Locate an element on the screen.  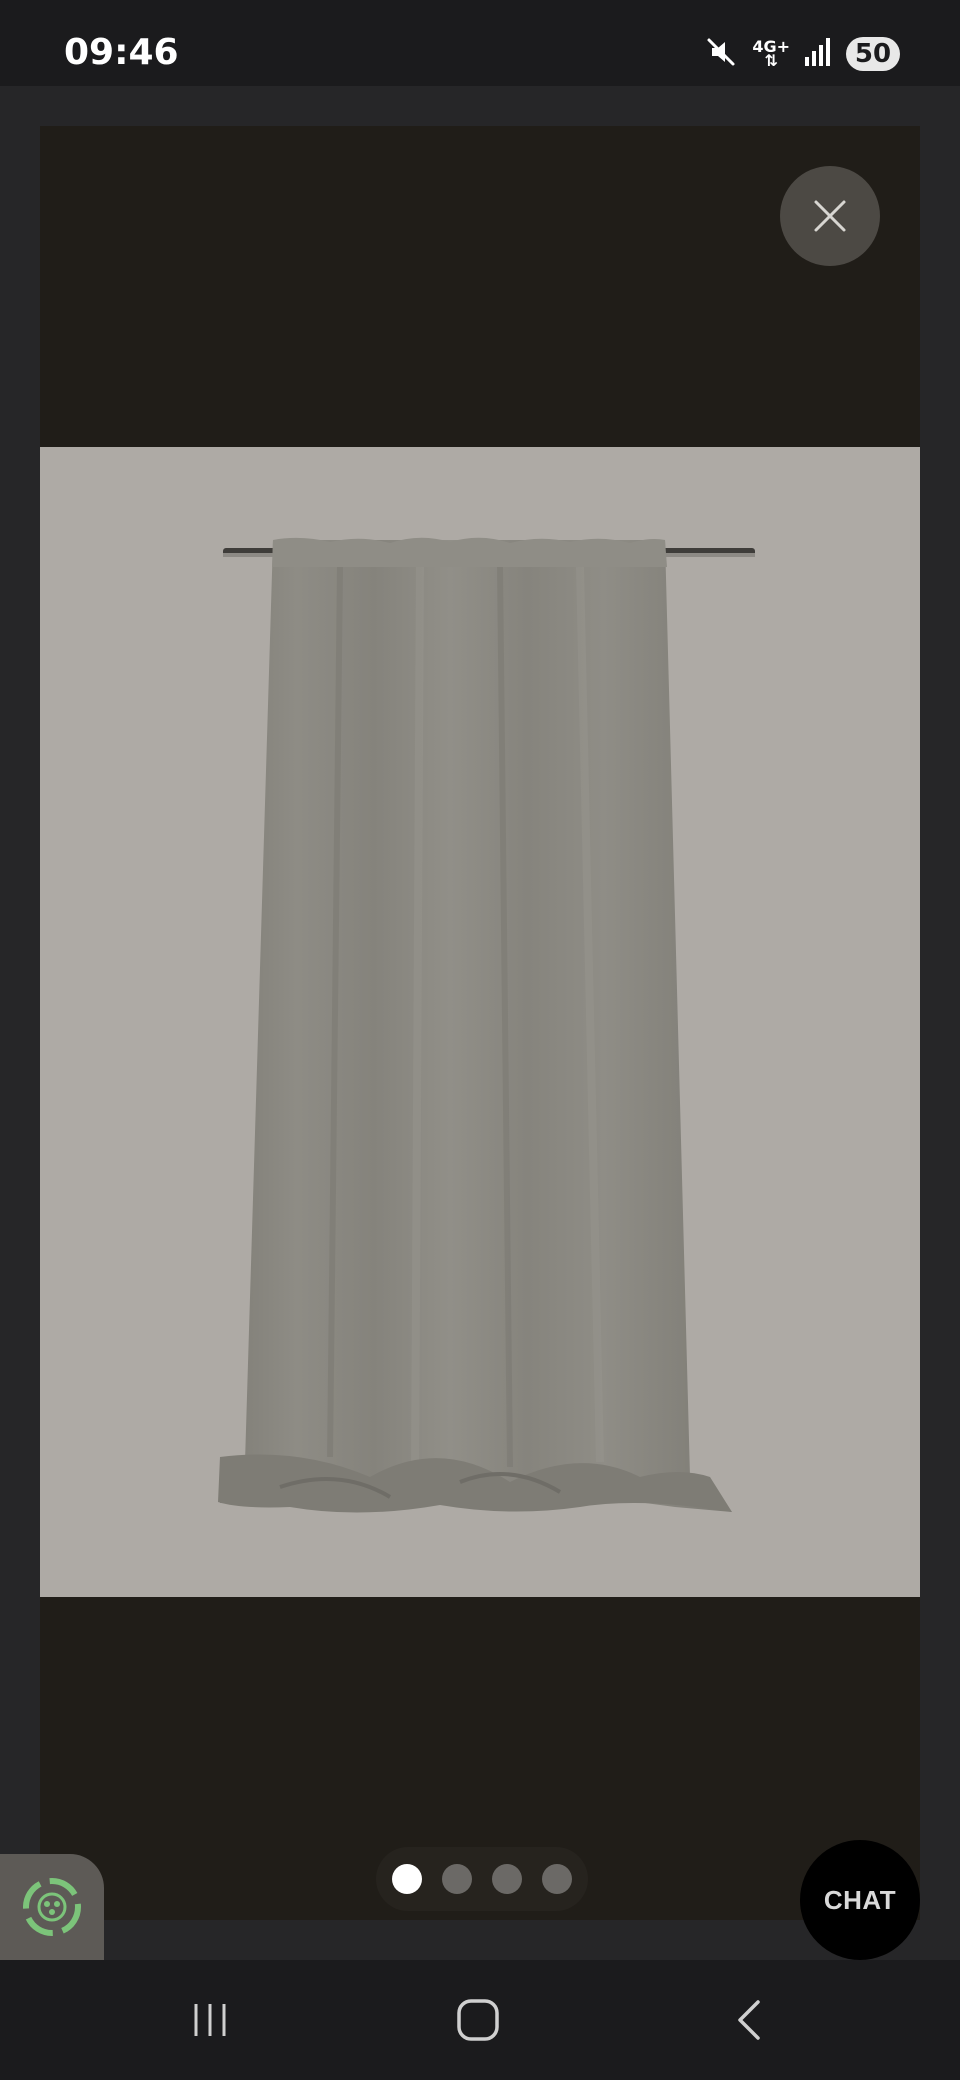
status-time: 09:46 is located at coordinates (121, 52).